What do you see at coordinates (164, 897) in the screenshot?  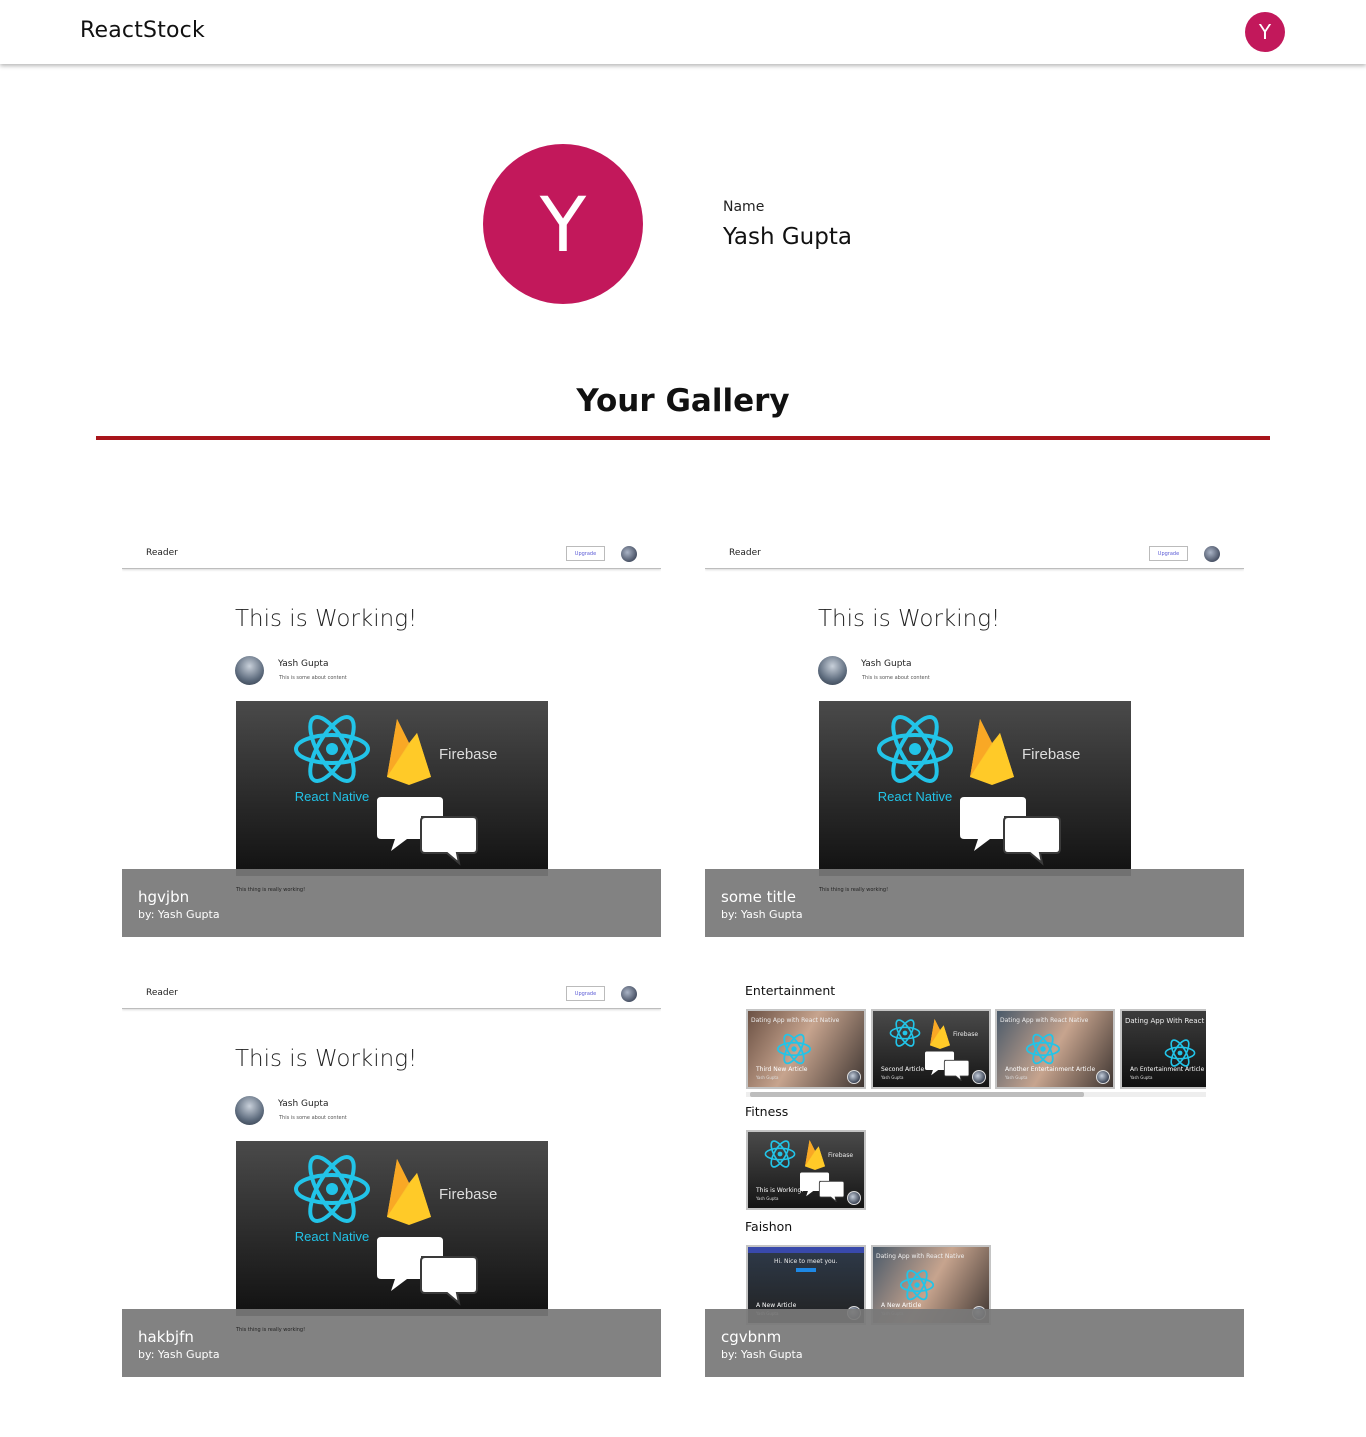 I see `card-title: hgvjbn` at bounding box center [164, 897].